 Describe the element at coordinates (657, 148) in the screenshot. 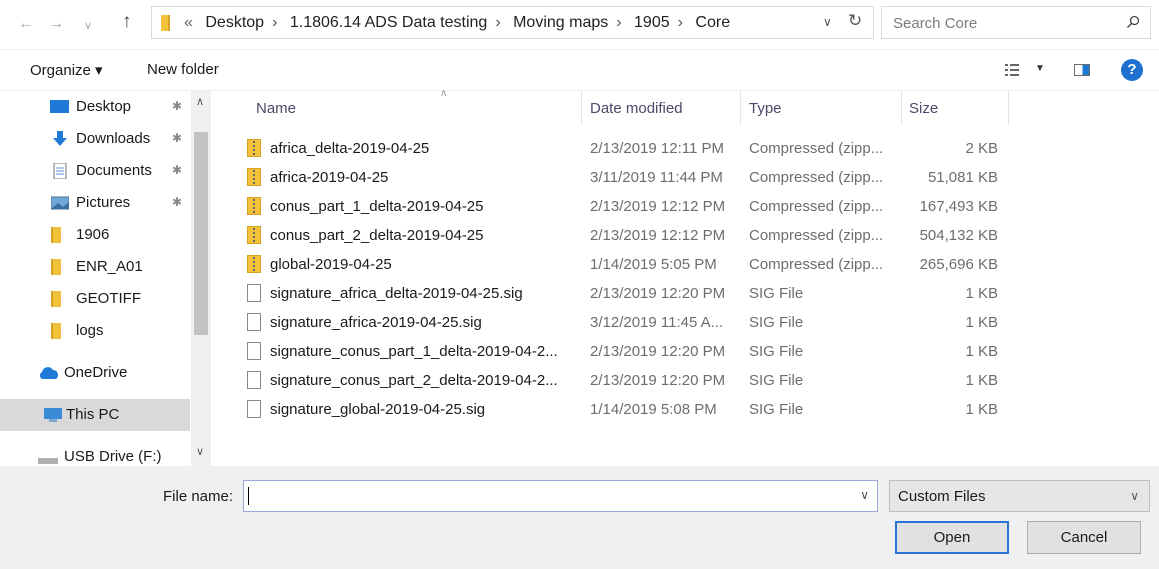

I see `file-date: 2/13/2019 12:11 PM` at that location.